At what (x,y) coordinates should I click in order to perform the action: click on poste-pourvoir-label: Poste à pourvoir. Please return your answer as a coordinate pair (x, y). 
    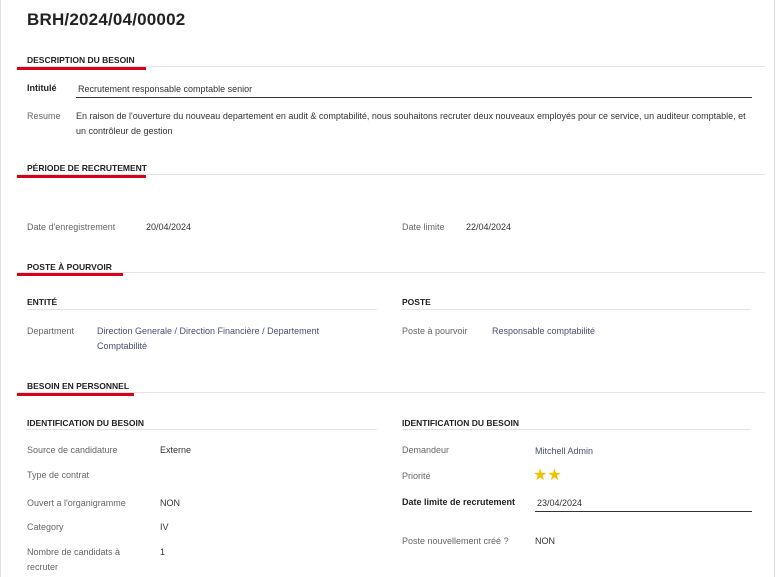
    Looking at the image, I should click on (435, 331).